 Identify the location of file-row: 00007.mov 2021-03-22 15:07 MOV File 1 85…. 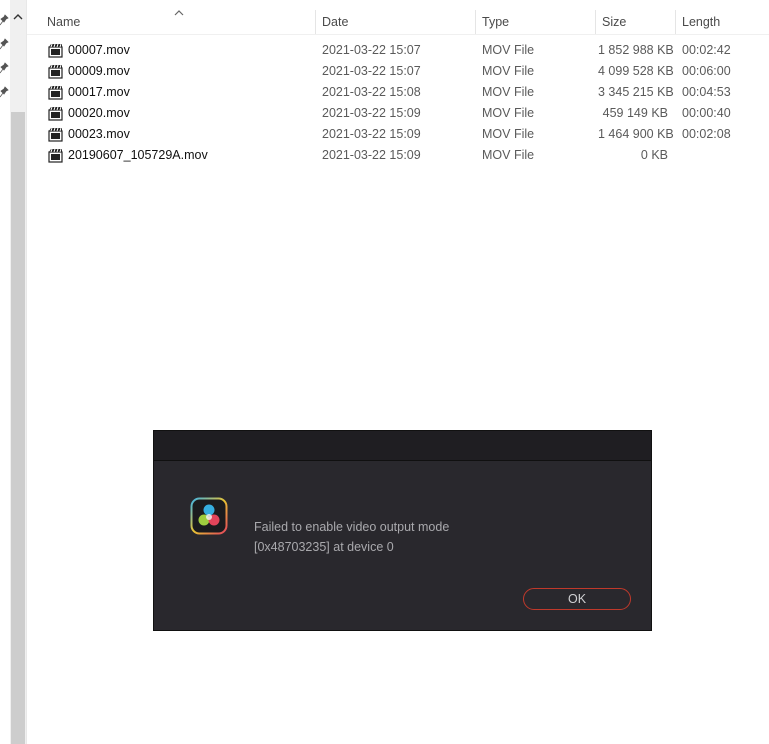
(398, 50).